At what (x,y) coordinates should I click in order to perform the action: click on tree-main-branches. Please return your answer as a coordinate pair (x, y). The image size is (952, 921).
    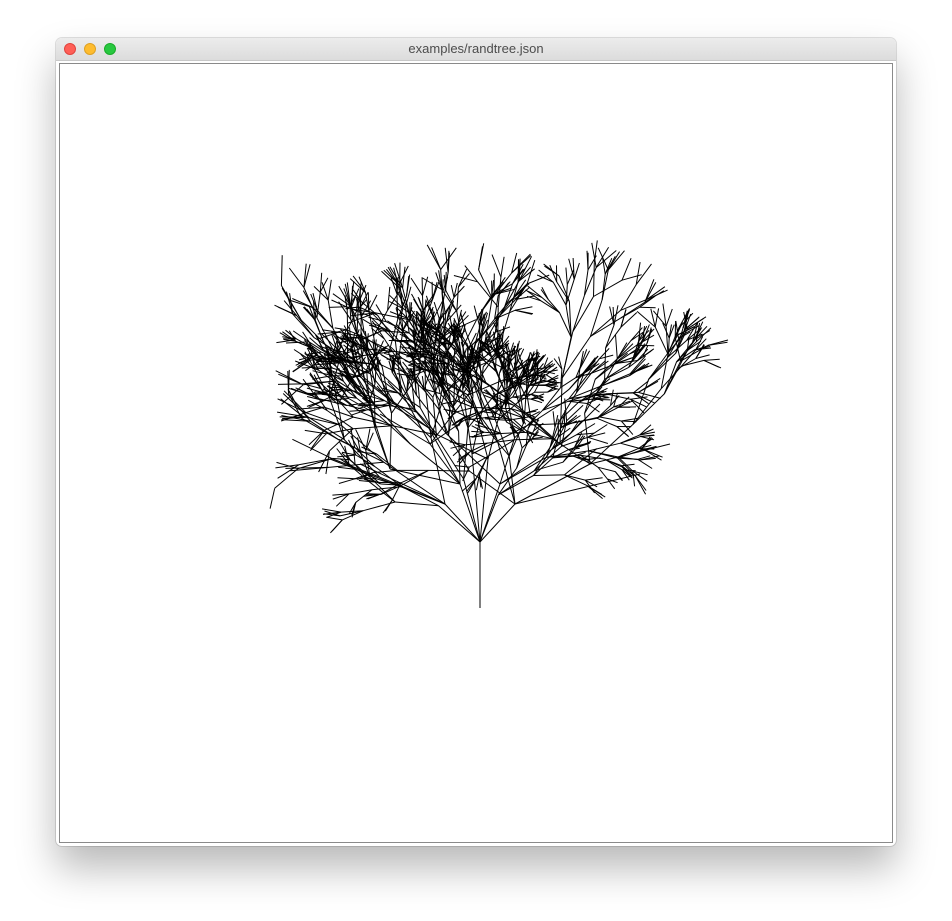
    Looking at the image, I should click on (500, 473).